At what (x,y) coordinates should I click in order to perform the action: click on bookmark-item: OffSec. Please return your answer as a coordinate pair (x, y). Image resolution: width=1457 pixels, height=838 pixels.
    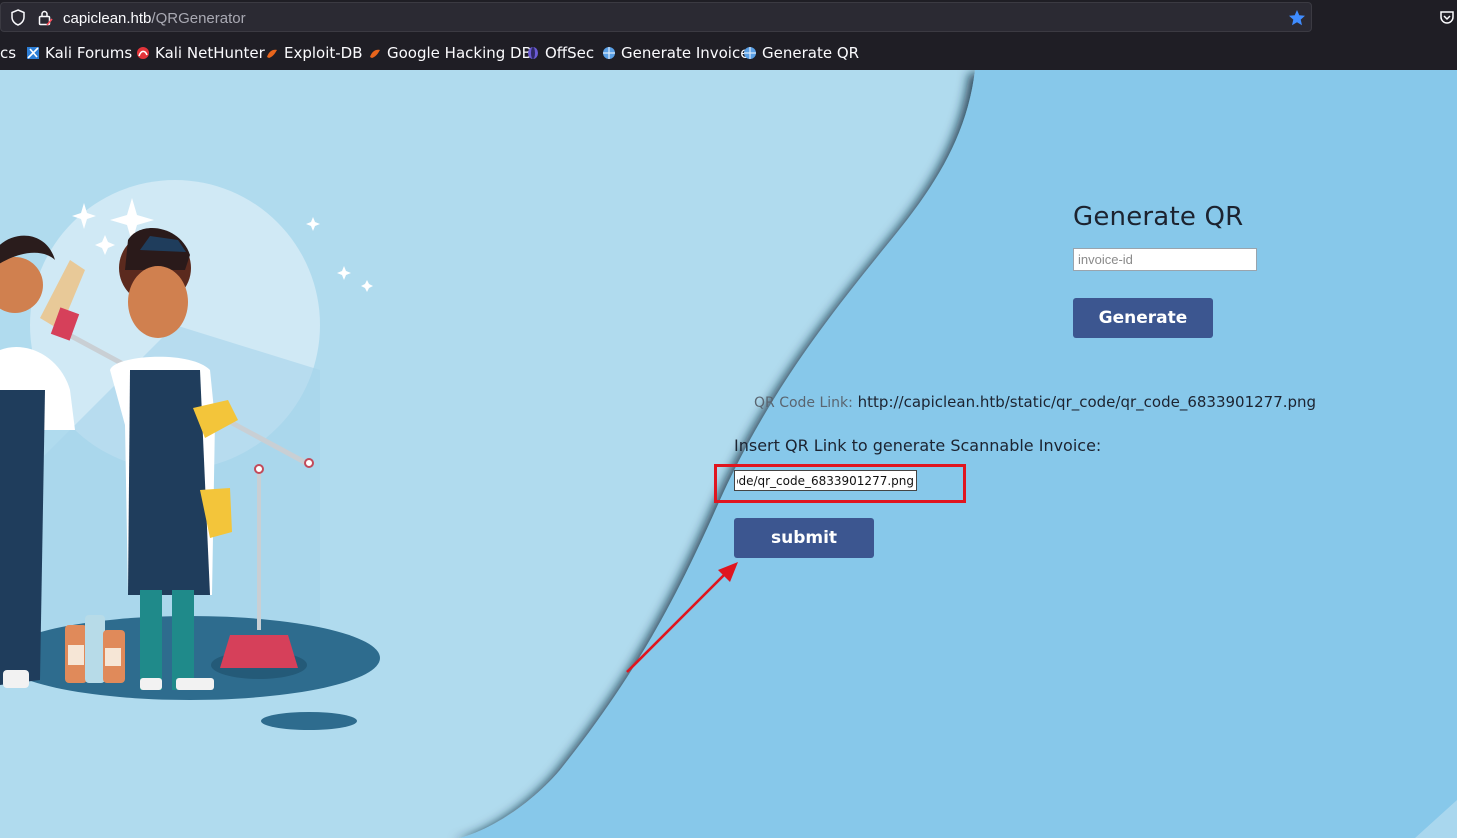
    Looking at the image, I should click on (560, 53).